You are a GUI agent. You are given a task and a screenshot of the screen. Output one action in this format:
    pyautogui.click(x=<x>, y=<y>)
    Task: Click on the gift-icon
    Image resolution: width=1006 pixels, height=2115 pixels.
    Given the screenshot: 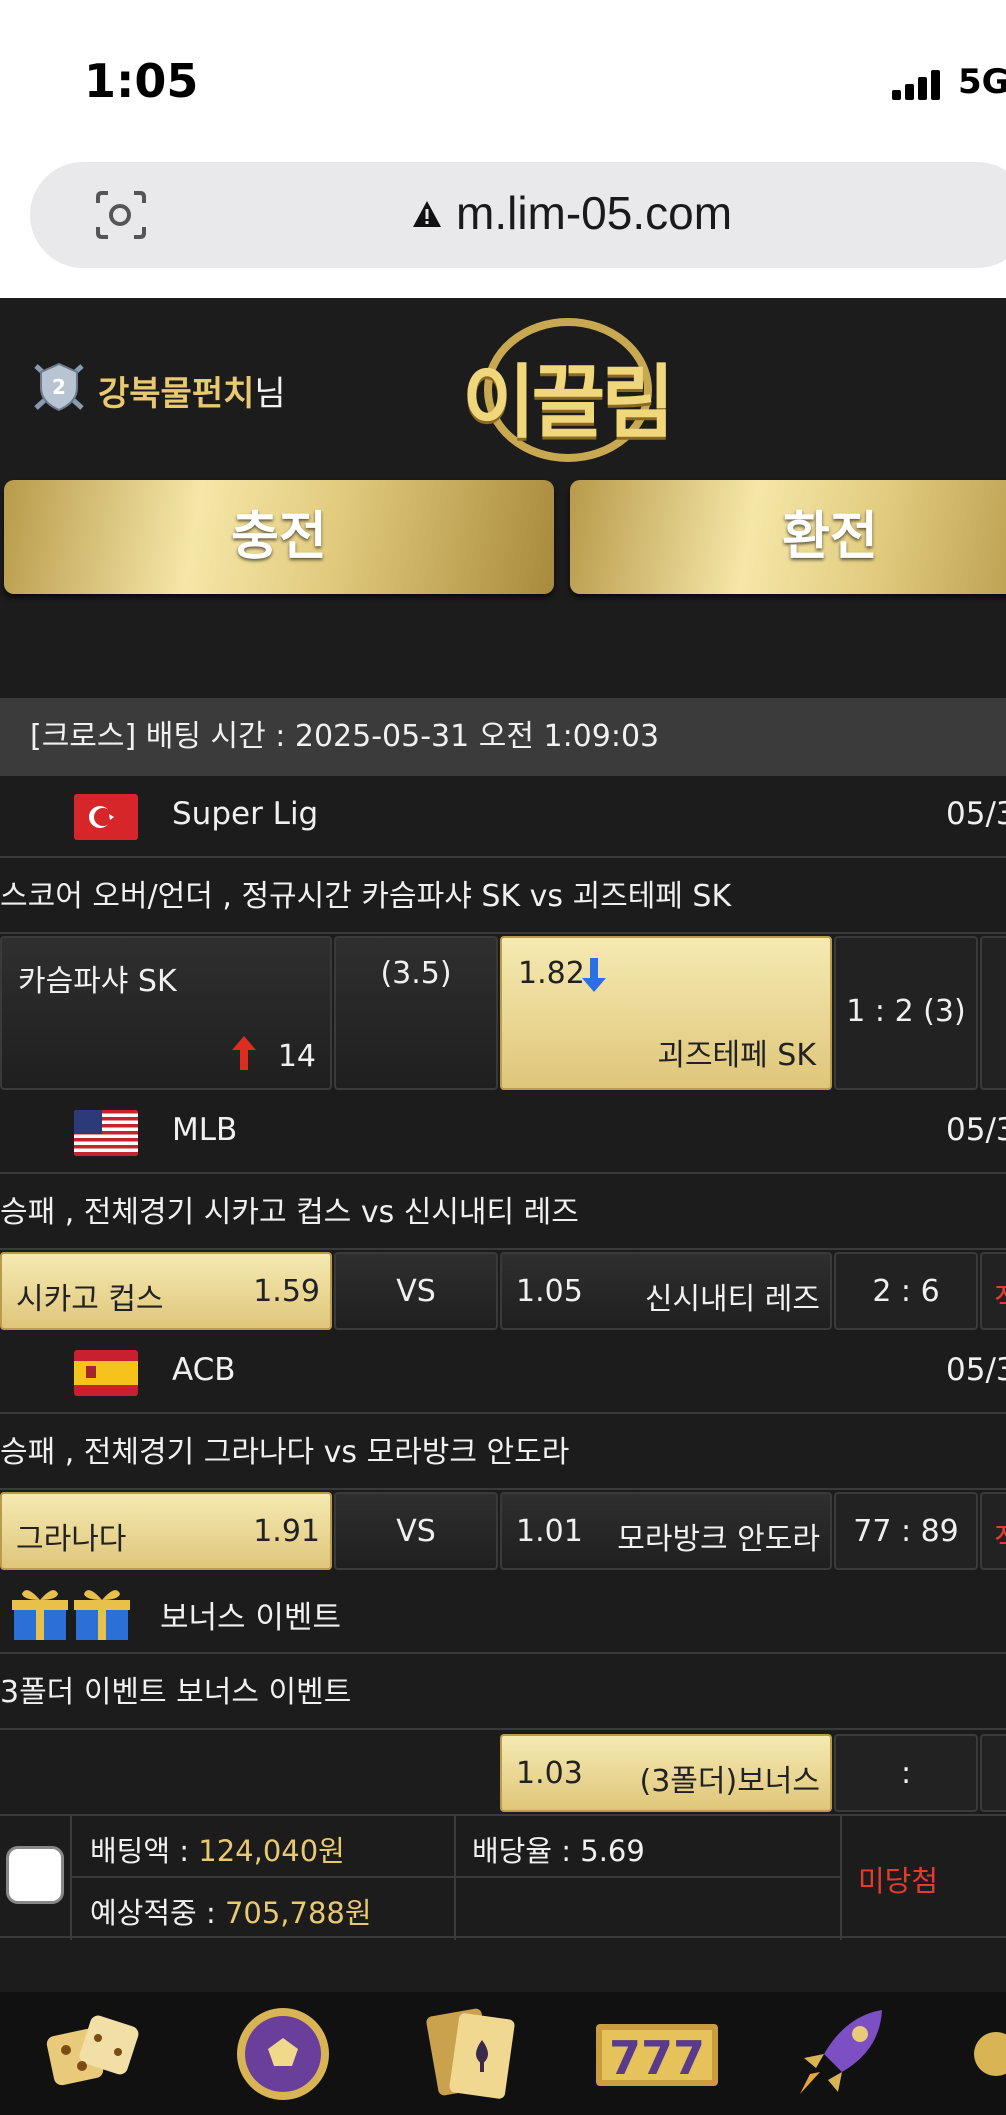 What is the action you would take?
    pyautogui.click(x=71, y=1615)
    